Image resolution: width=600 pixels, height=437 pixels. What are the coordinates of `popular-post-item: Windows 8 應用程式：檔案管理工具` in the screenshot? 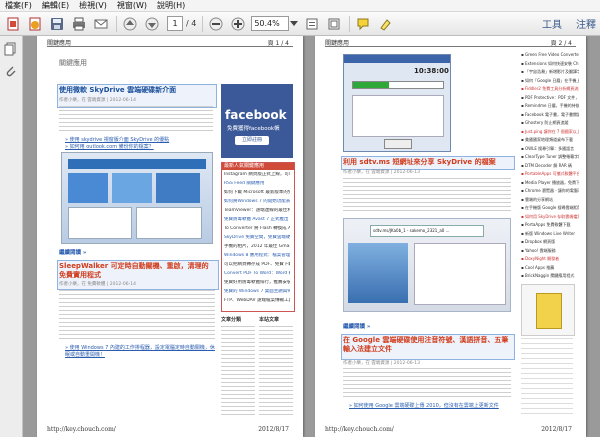 It's located at (257, 256).